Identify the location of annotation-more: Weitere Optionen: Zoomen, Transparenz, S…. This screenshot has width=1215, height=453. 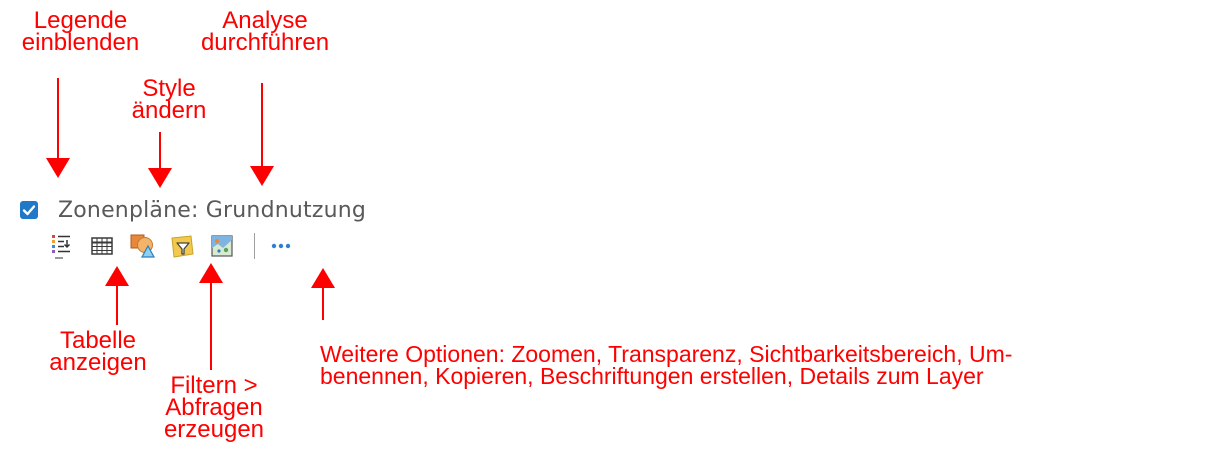
(760, 365).